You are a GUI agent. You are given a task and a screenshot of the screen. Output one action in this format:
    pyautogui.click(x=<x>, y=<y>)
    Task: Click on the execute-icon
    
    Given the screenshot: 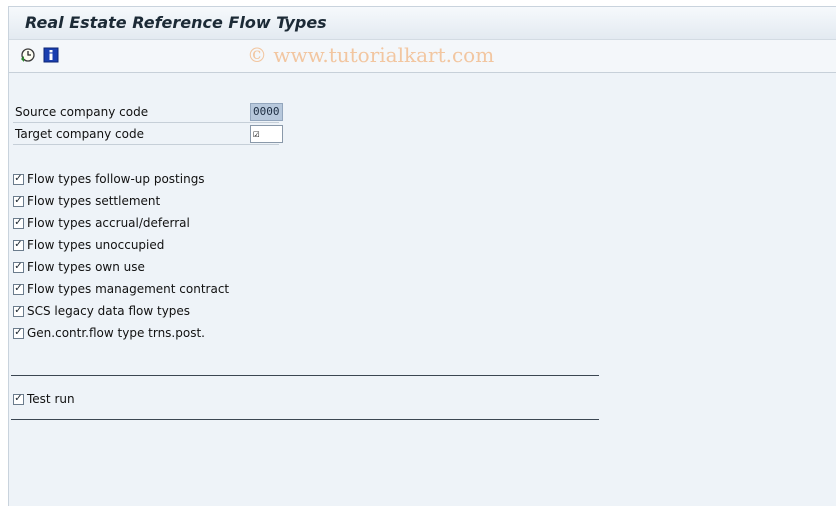 What is the action you would take?
    pyautogui.click(x=28, y=55)
    